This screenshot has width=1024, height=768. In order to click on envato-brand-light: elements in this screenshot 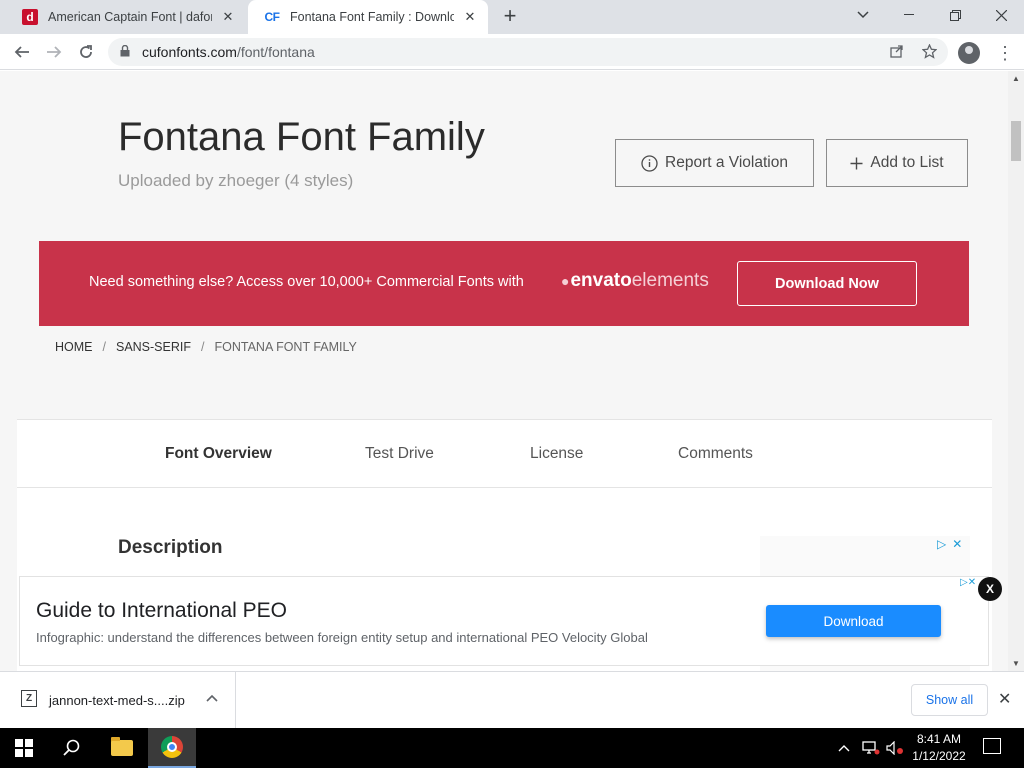, I will do `click(670, 280)`.